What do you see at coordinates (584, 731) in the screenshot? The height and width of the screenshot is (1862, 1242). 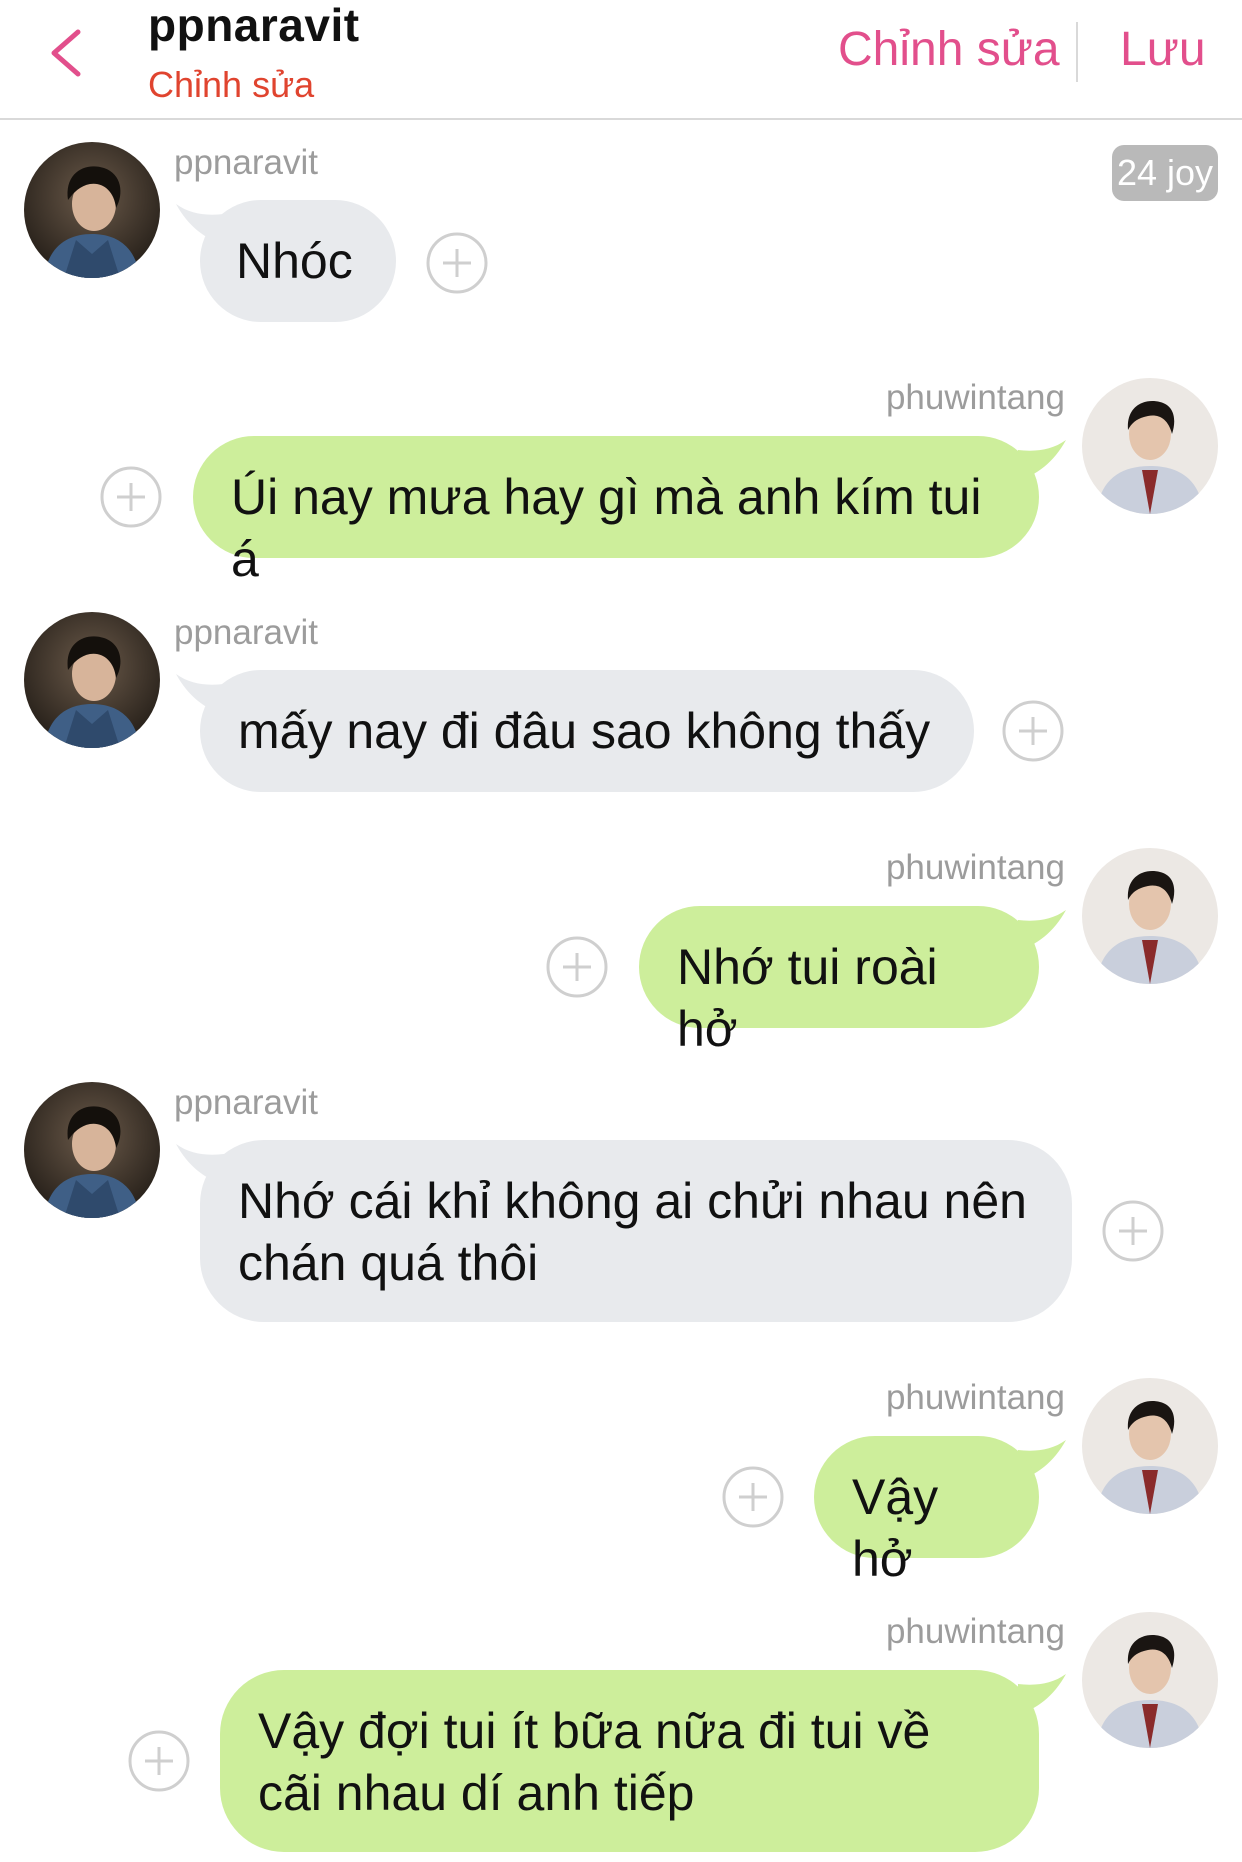 I see `message-text: mấy nay đi đâu sao không thấy` at bounding box center [584, 731].